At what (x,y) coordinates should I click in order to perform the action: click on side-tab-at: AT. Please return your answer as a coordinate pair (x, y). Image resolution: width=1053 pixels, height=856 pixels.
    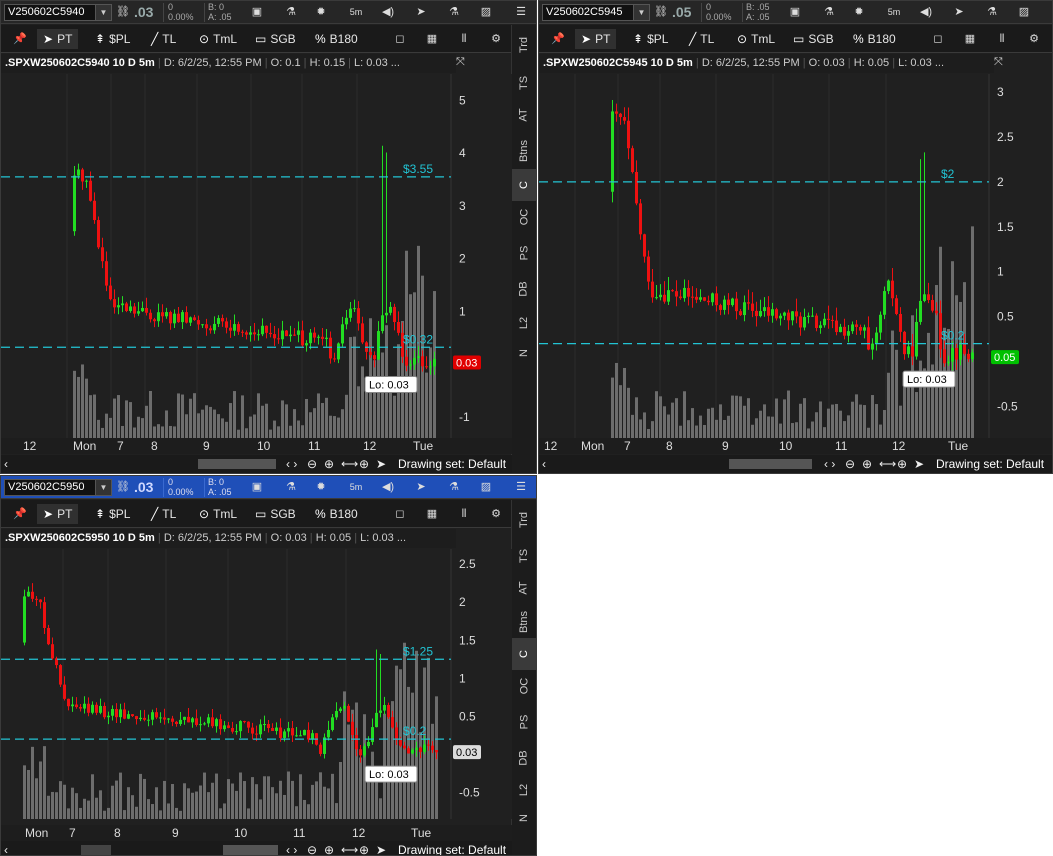
    Looking at the image, I should click on (524, 115).